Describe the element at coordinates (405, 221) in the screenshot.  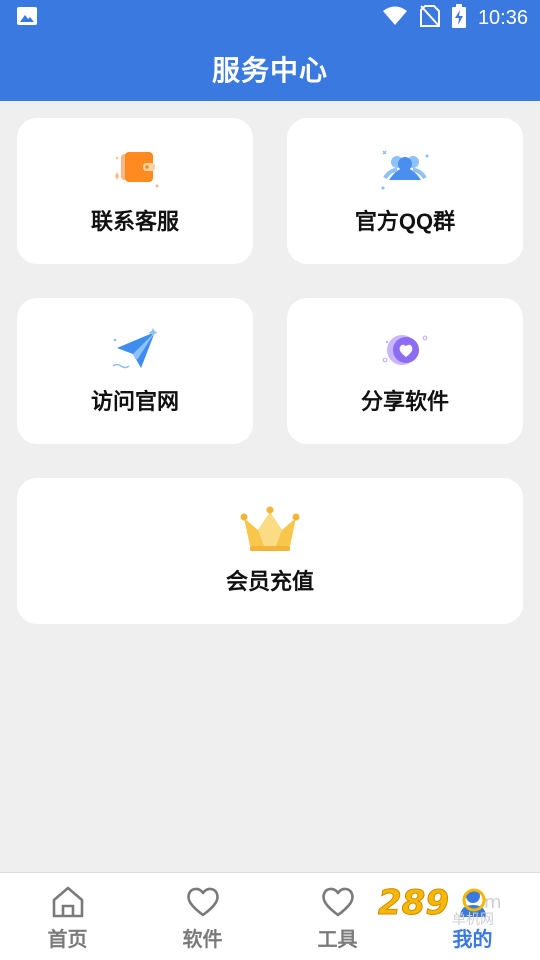
I see `card-label: 官方QQ群` at that location.